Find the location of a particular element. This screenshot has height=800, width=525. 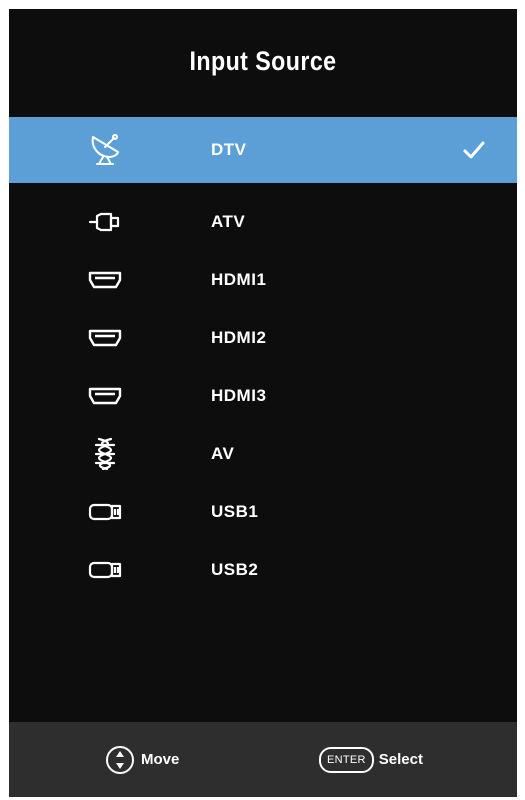

select-hint: ENTER Select is located at coordinates (371, 759).